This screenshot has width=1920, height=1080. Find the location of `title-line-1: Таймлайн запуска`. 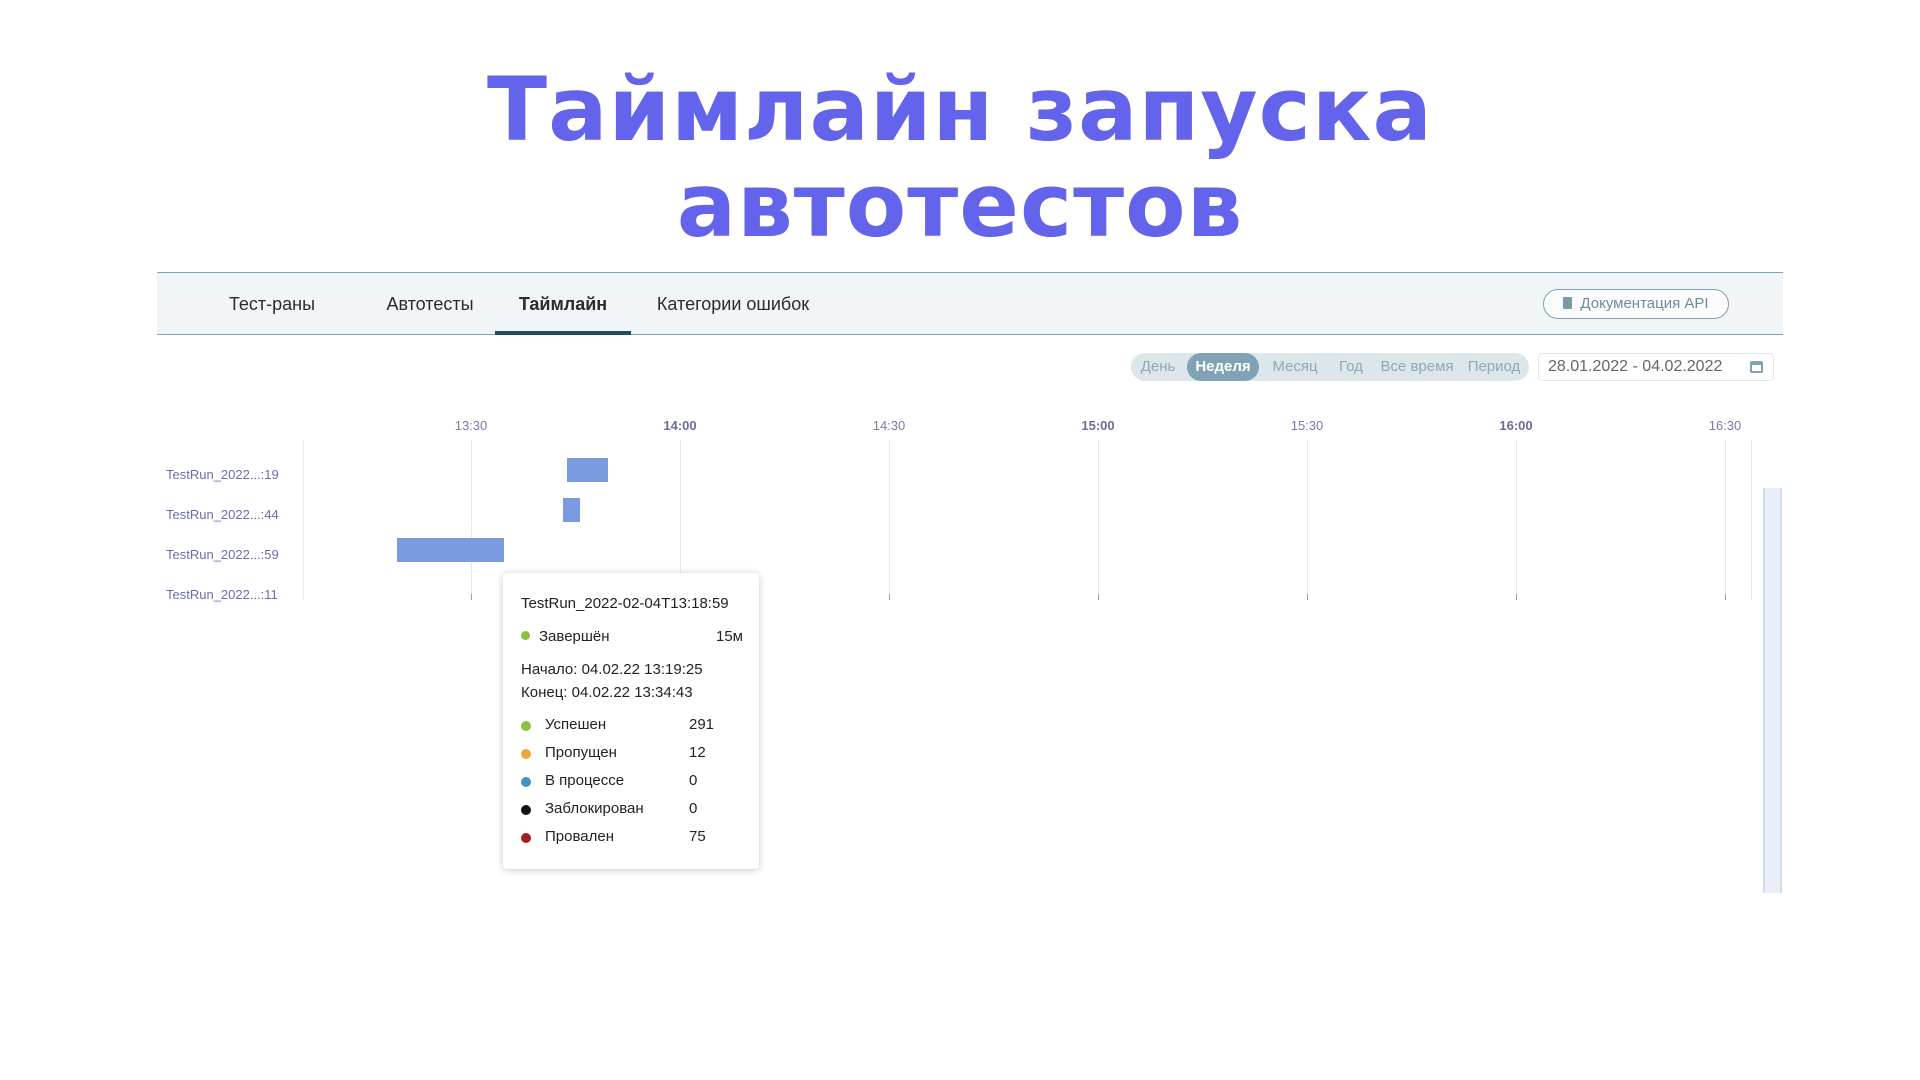

title-line-1: Таймлайн запуска is located at coordinates (960, 109).